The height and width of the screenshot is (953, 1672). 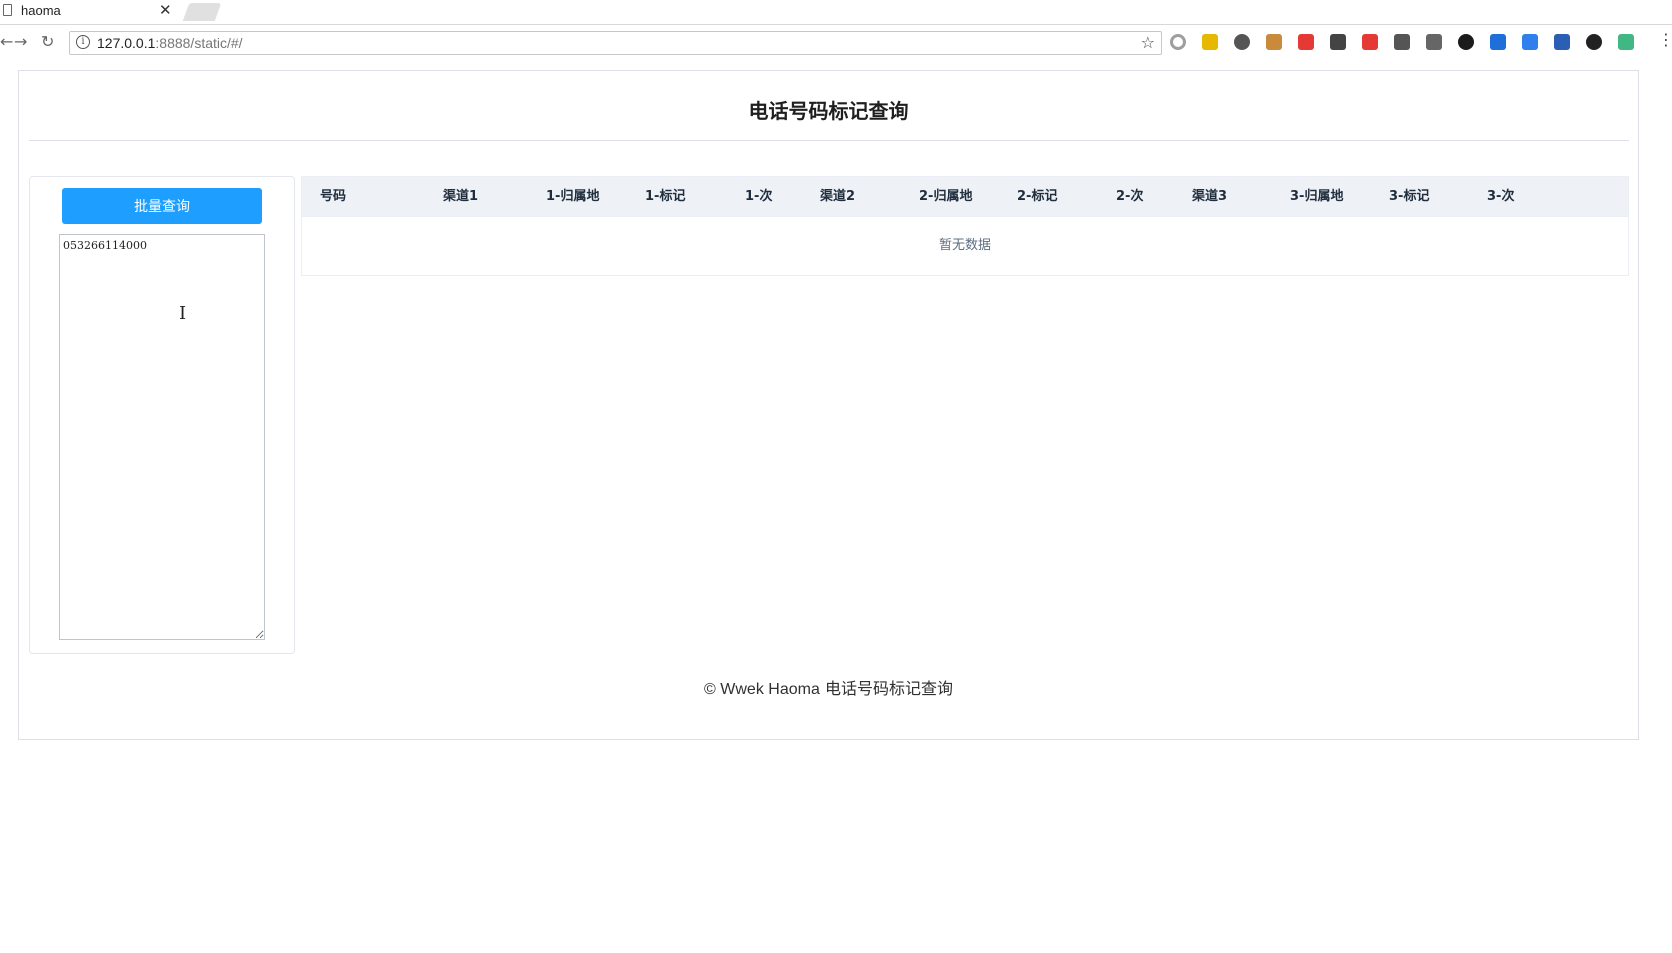 I want to click on red-ext-icon, so click(x=1370, y=42).